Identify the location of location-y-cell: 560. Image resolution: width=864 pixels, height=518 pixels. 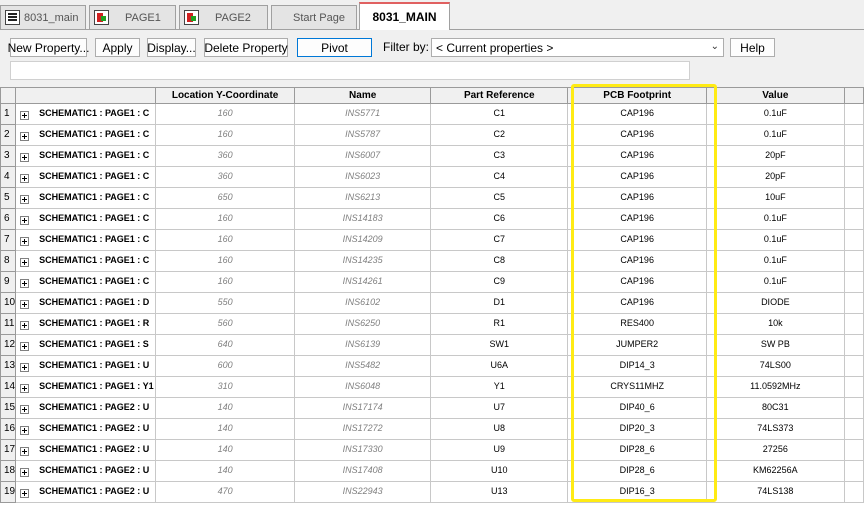
(225, 324).